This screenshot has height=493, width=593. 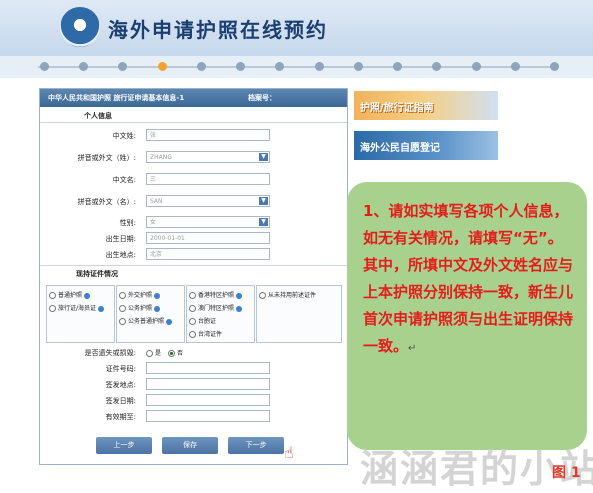 I want to click on figure-label: 图 1, so click(x=566, y=473).